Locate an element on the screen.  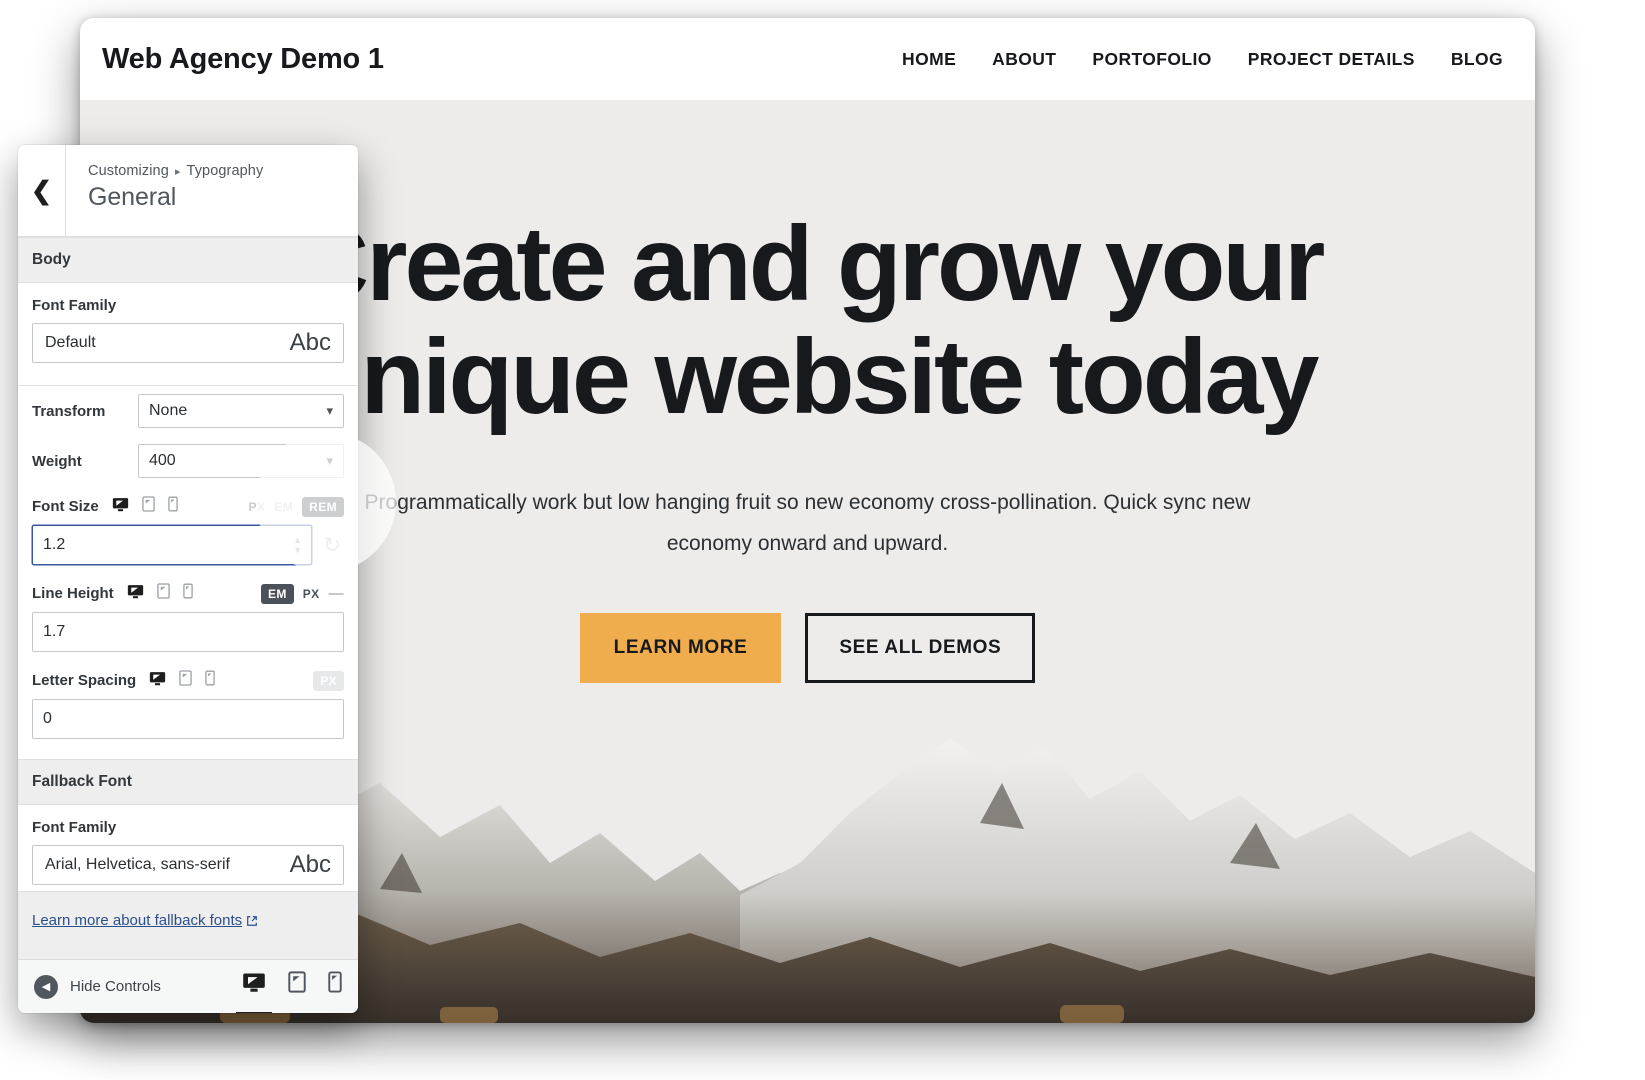
hide-controls-arrow-icon: ◀ is located at coordinates (46, 986).